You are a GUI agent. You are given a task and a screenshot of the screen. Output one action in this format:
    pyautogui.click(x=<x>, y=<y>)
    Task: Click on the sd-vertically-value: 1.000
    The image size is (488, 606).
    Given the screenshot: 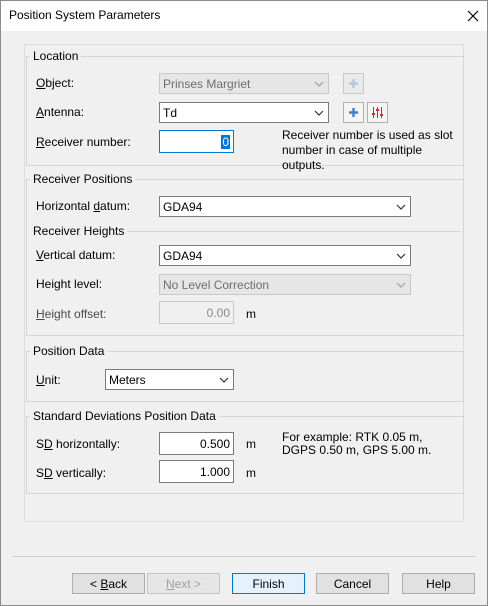 What is the action you would take?
    pyautogui.click(x=214, y=471)
    